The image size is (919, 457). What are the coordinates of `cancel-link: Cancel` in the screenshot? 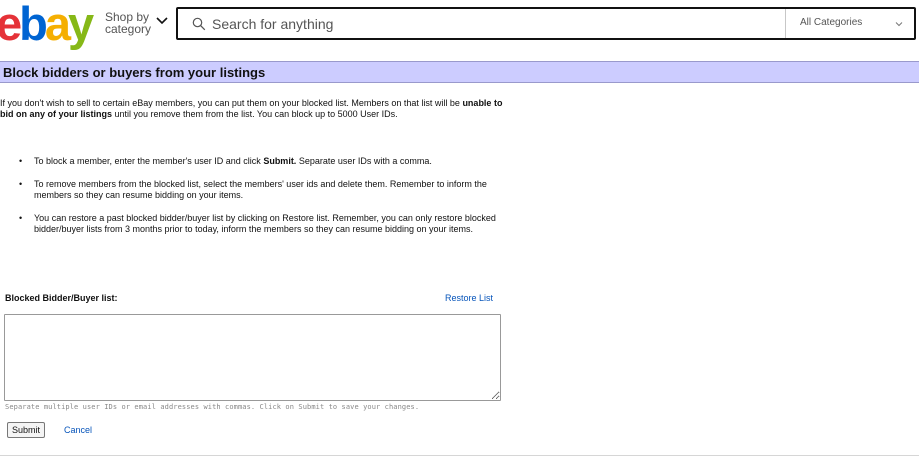 It's located at (78, 430).